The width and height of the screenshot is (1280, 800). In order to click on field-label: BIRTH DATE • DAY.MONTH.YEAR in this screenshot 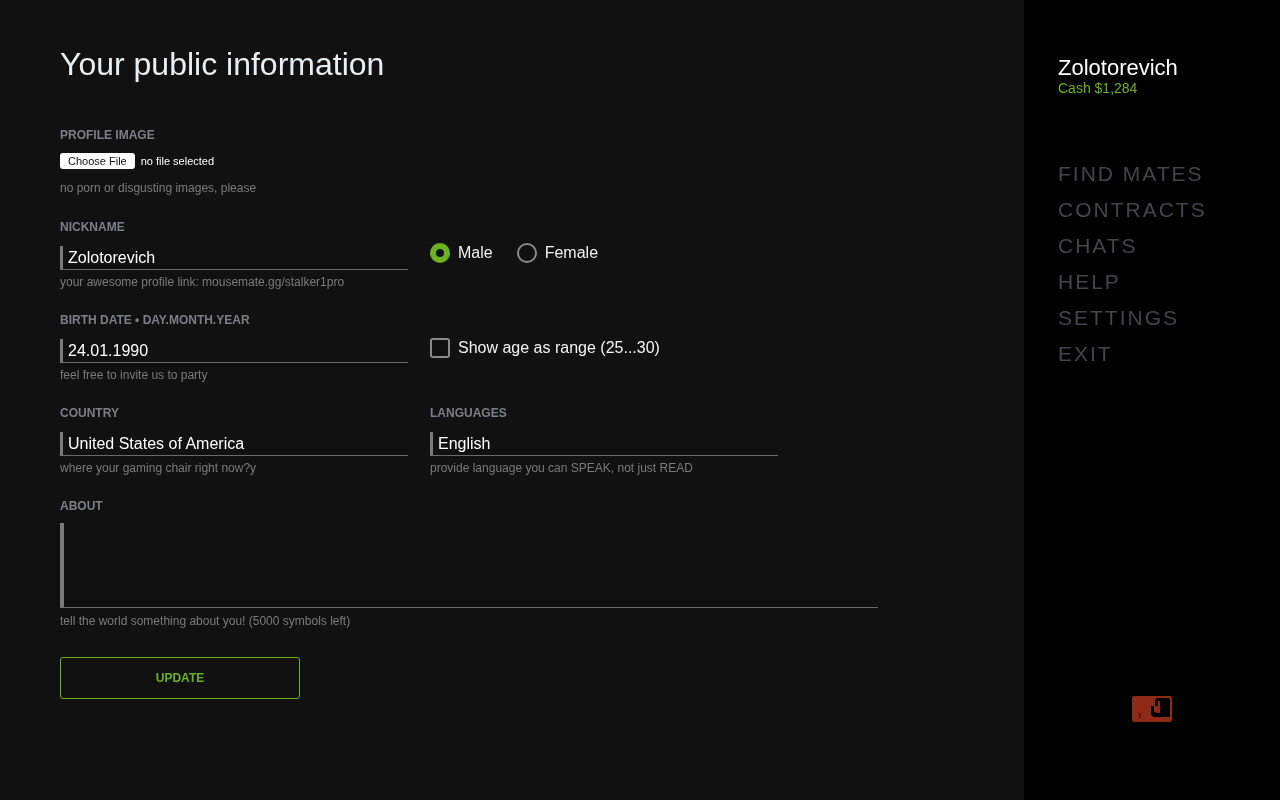, I will do `click(155, 320)`.